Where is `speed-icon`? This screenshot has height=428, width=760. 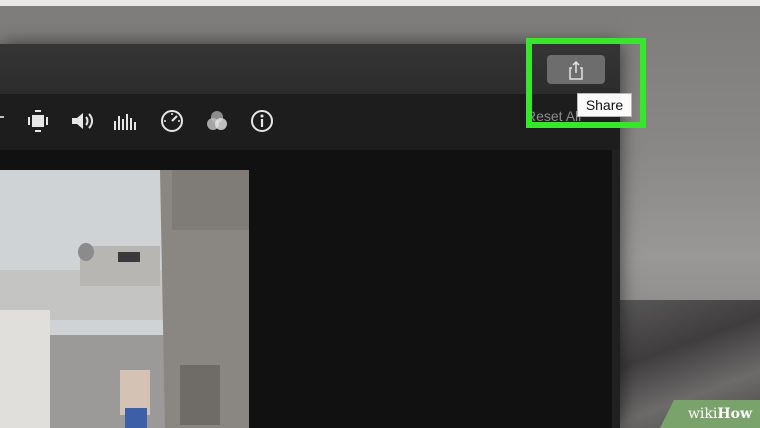 speed-icon is located at coordinates (172, 121).